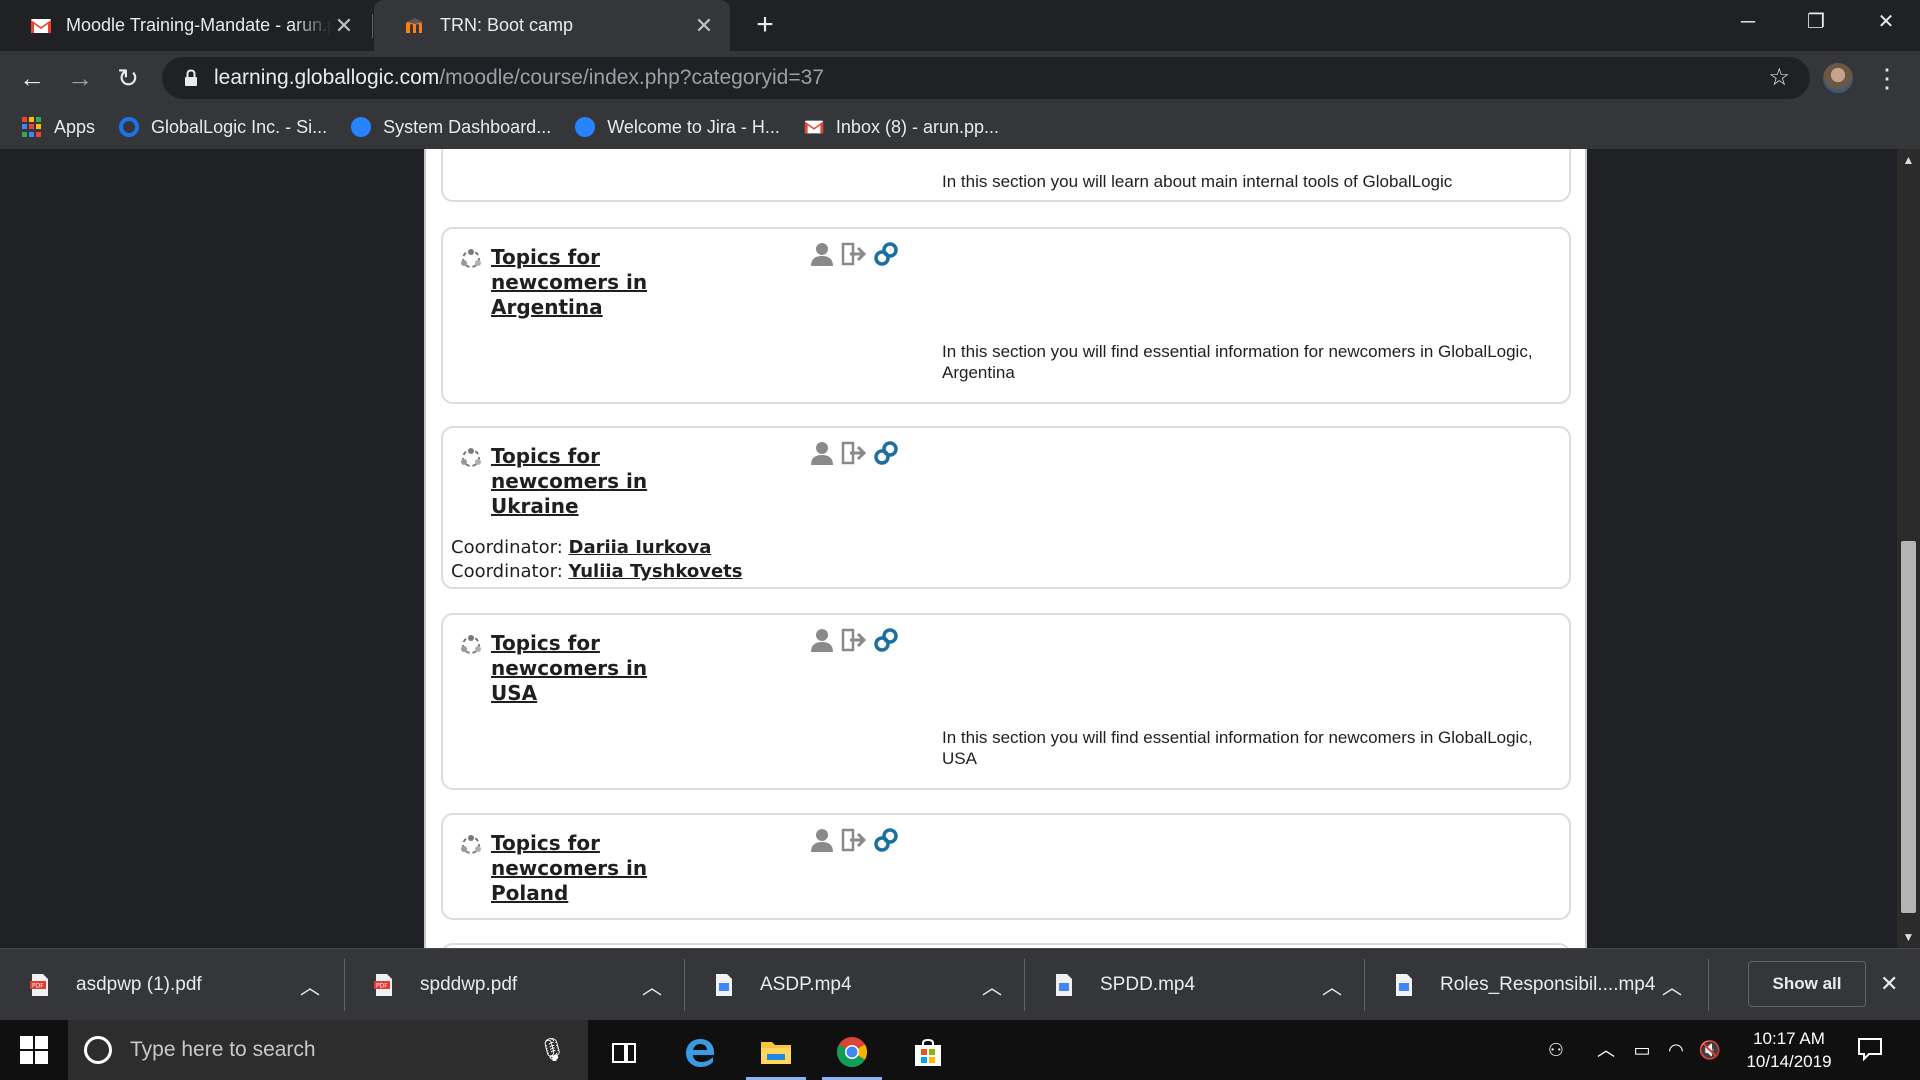 This screenshot has width=1920, height=1080. What do you see at coordinates (507, 25) in the screenshot?
I see `tab-title: TRN: Boot camp` at bounding box center [507, 25].